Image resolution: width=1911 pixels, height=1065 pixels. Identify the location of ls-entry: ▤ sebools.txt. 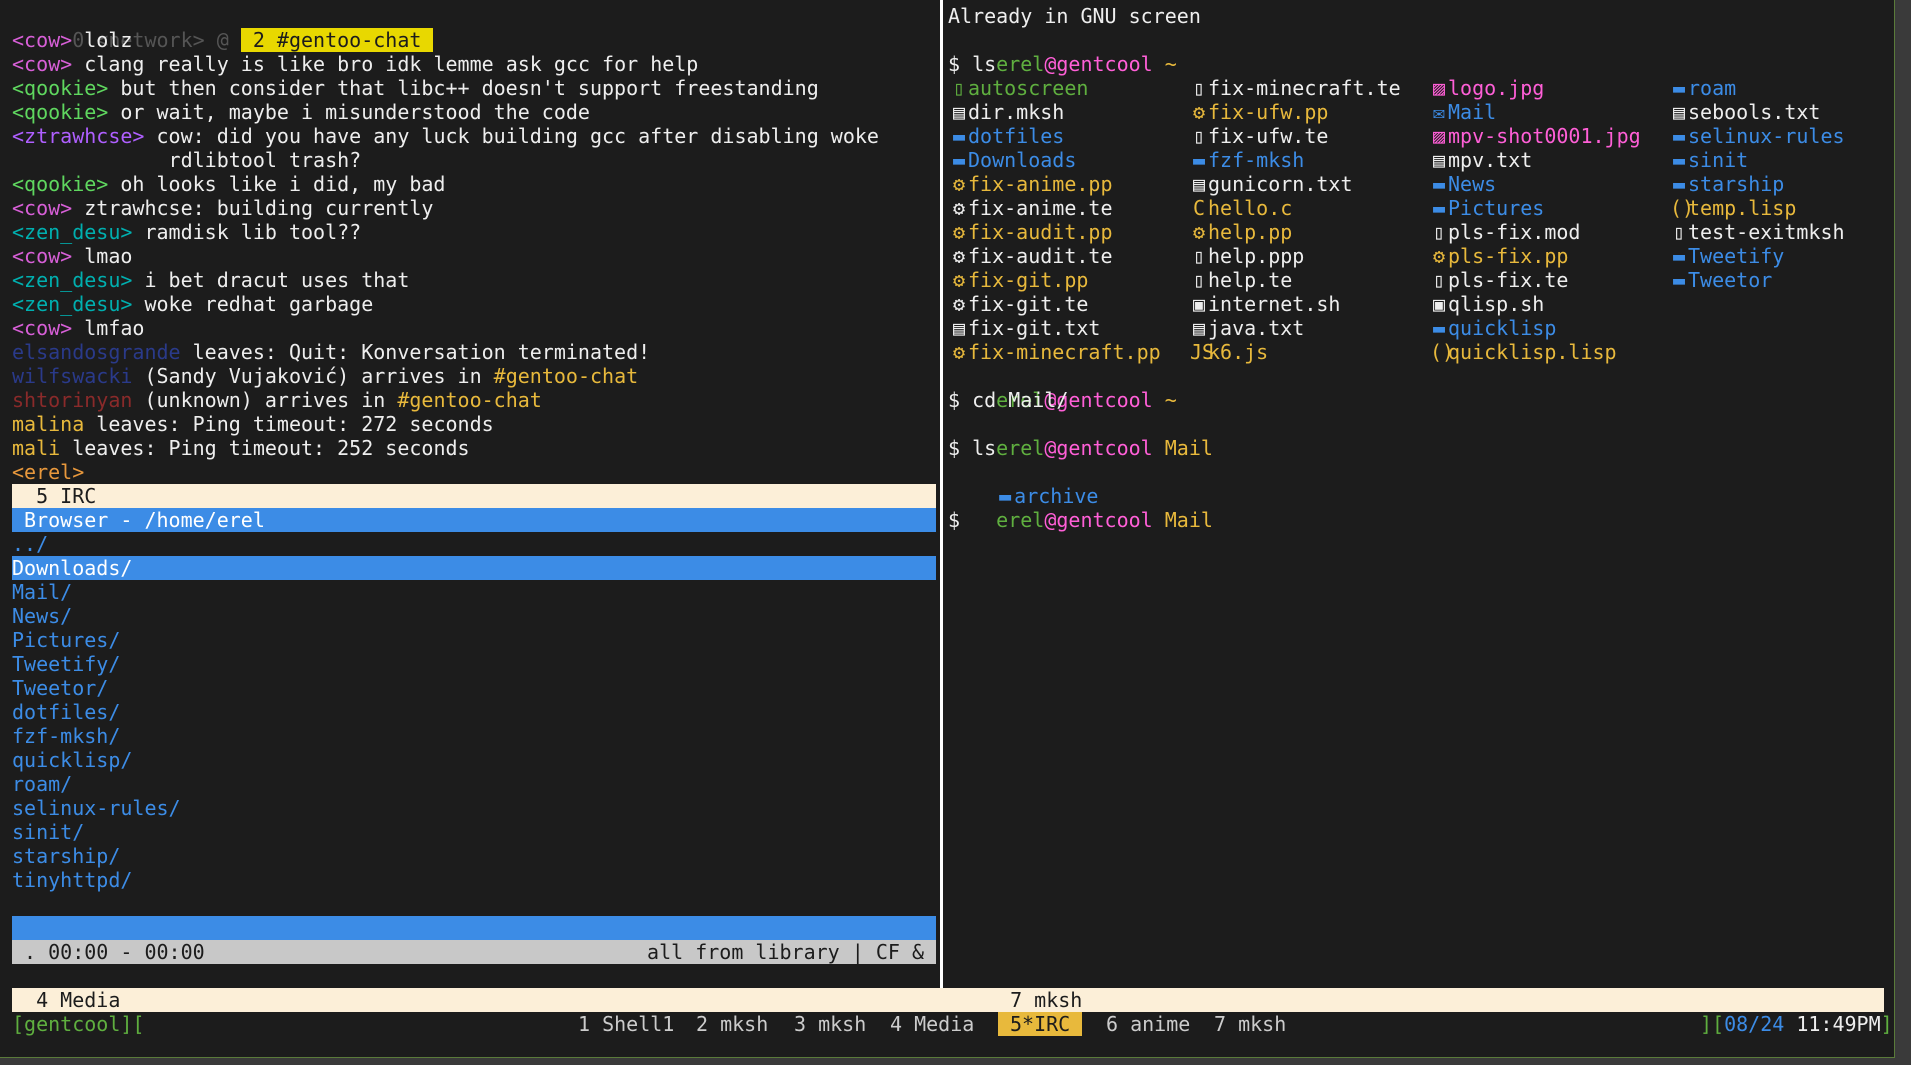
(1745, 112).